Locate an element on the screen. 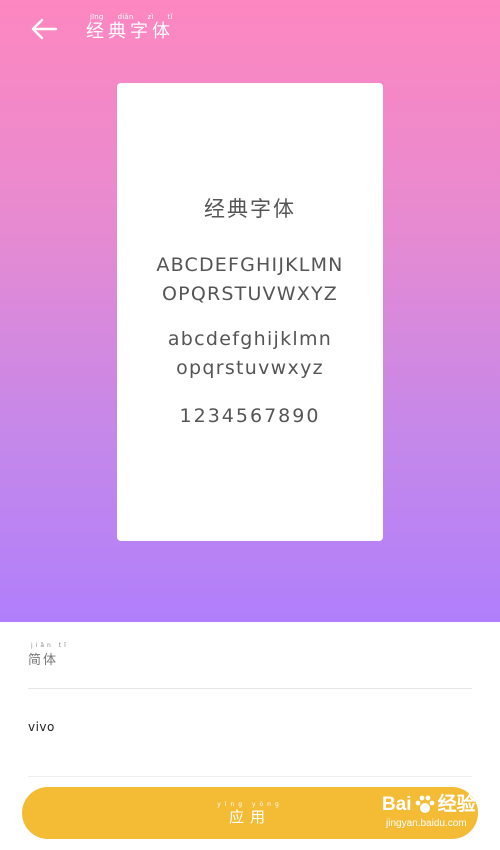 Image resolution: width=500 pixels, height=850 pixels. preview-lowercase-line2: opqrstuvwxyz is located at coordinates (250, 368).